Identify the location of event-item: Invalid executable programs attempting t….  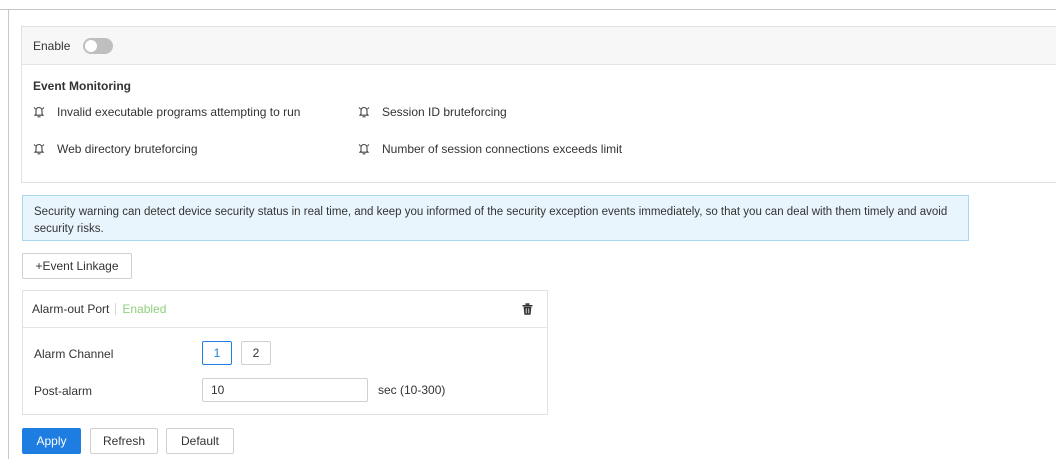
(166, 112).